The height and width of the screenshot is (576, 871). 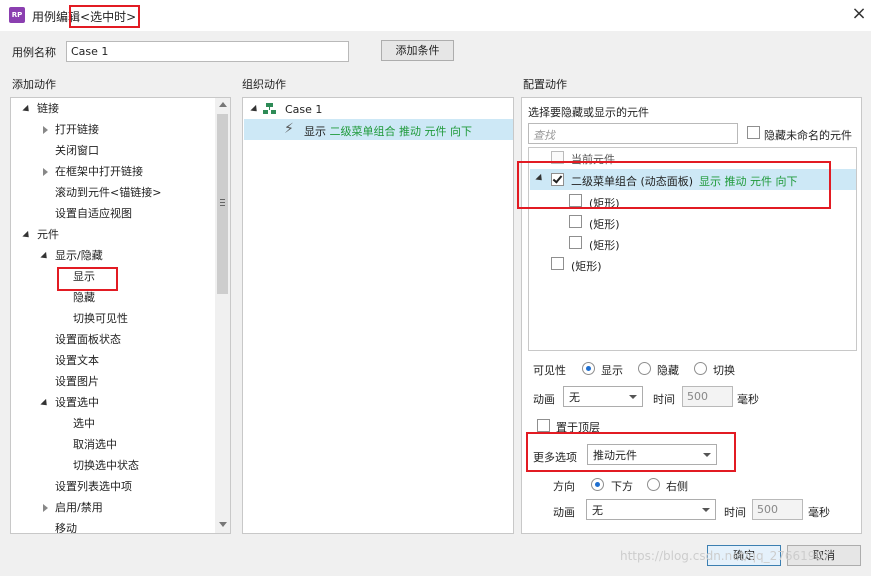 What do you see at coordinates (111, 298) in the screenshot?
I see `action-tree-item: 隐藏` at bounding box center [111, 298].